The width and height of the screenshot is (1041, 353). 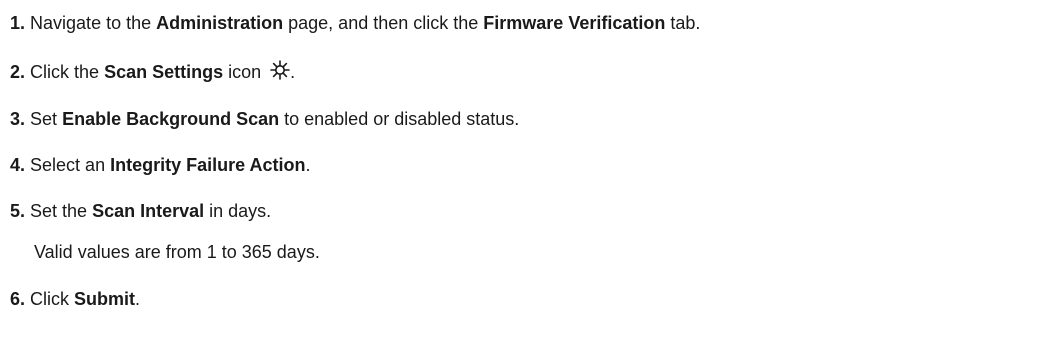 I want to click on step-5: 5. Set the Scan Interval in days., so click(x=140, y=211).